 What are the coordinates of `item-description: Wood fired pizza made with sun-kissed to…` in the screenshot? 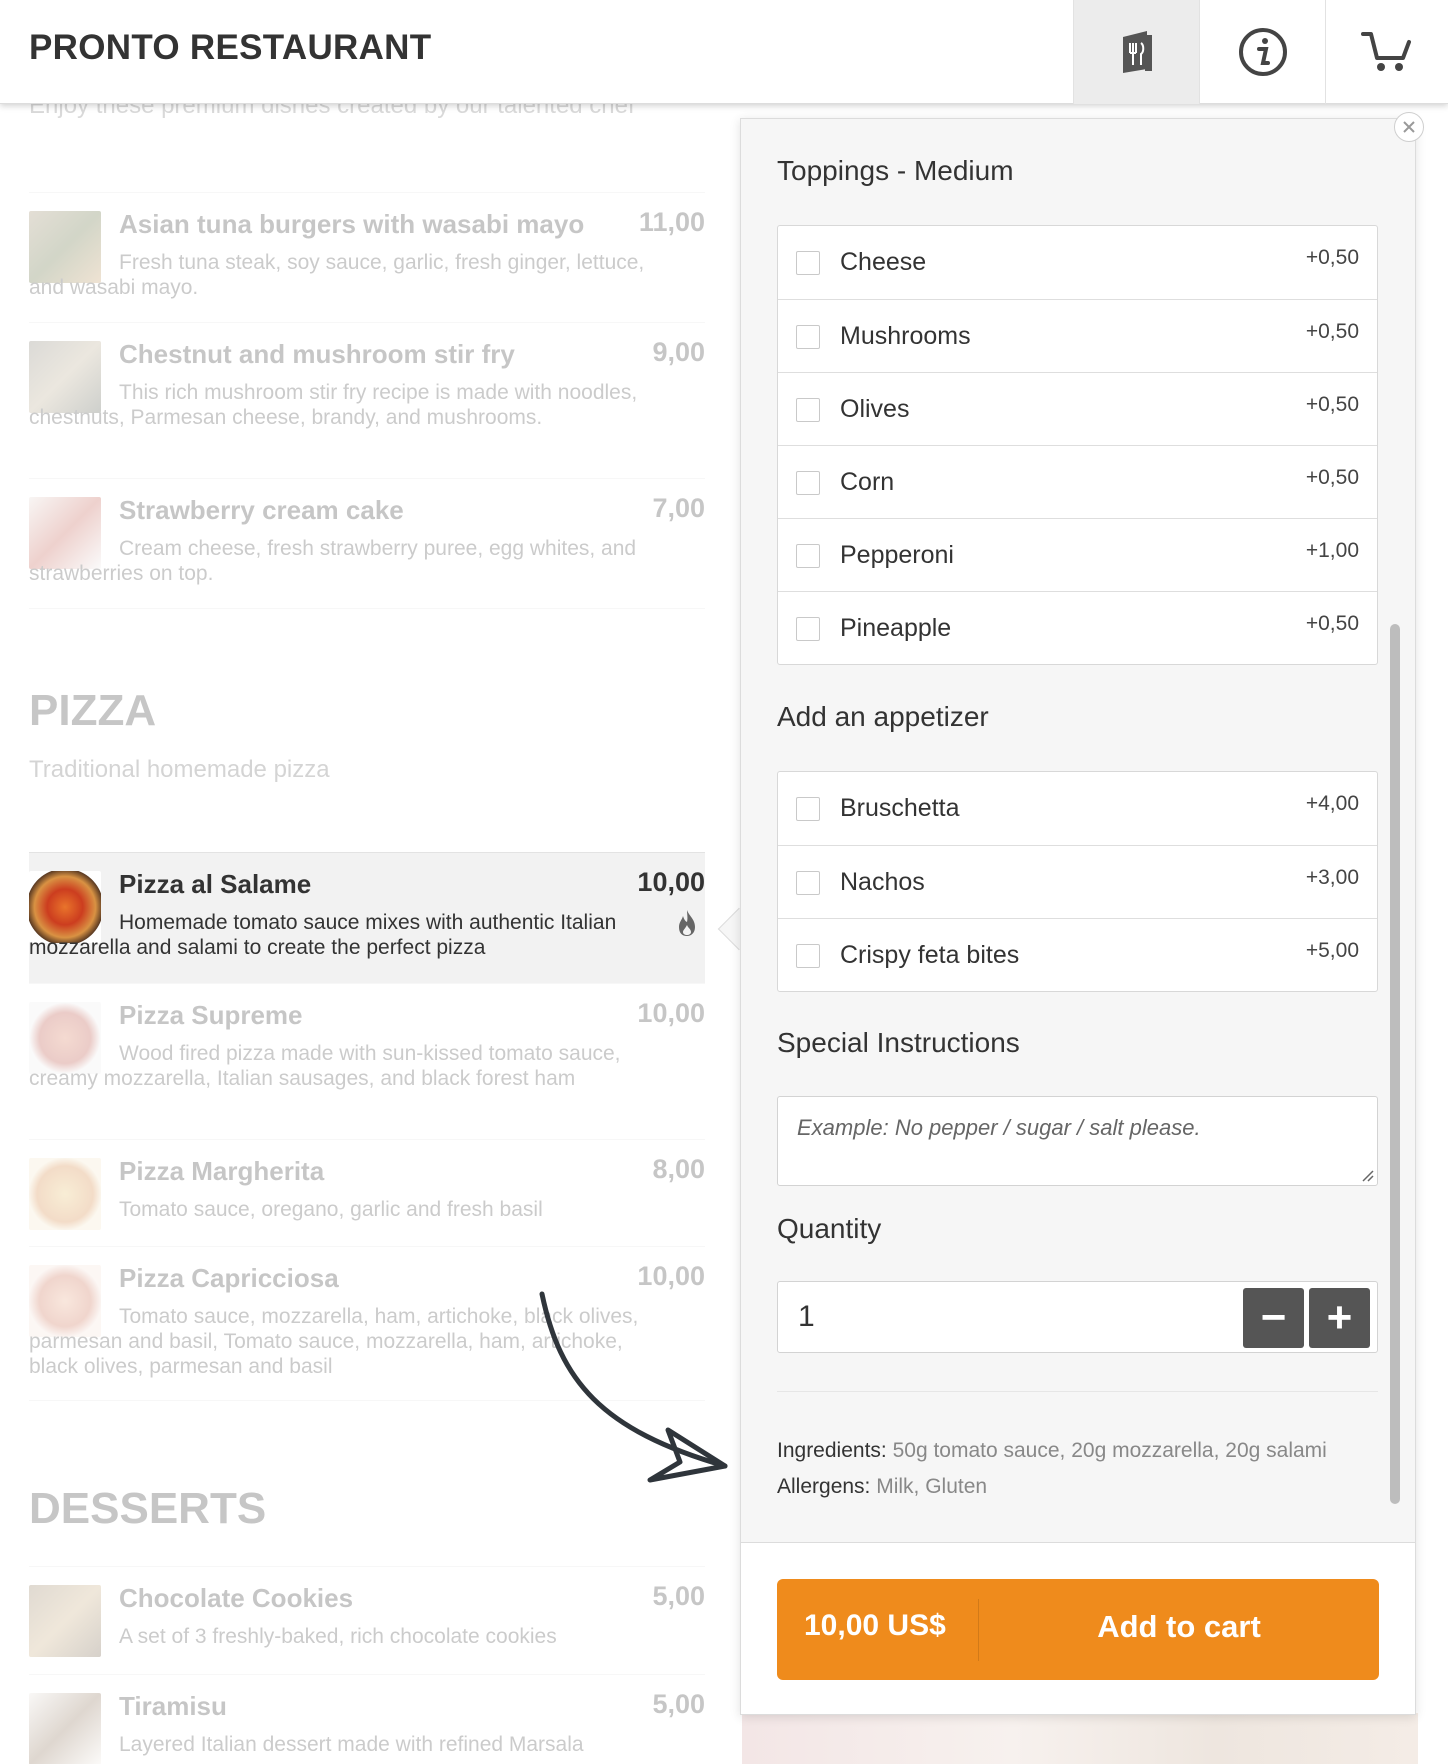 It's located at (325, 1066).